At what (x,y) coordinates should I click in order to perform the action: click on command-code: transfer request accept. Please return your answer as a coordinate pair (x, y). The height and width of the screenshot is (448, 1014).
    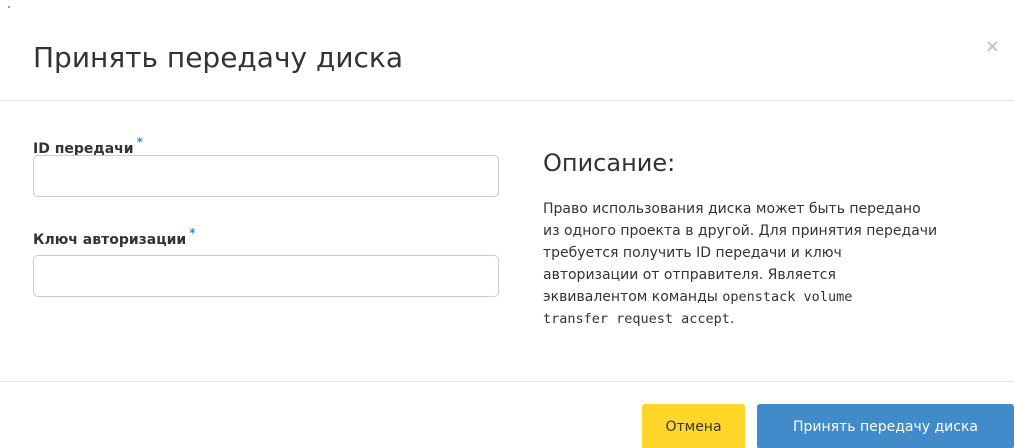
    Looking at the image, I should click on (636, 319).